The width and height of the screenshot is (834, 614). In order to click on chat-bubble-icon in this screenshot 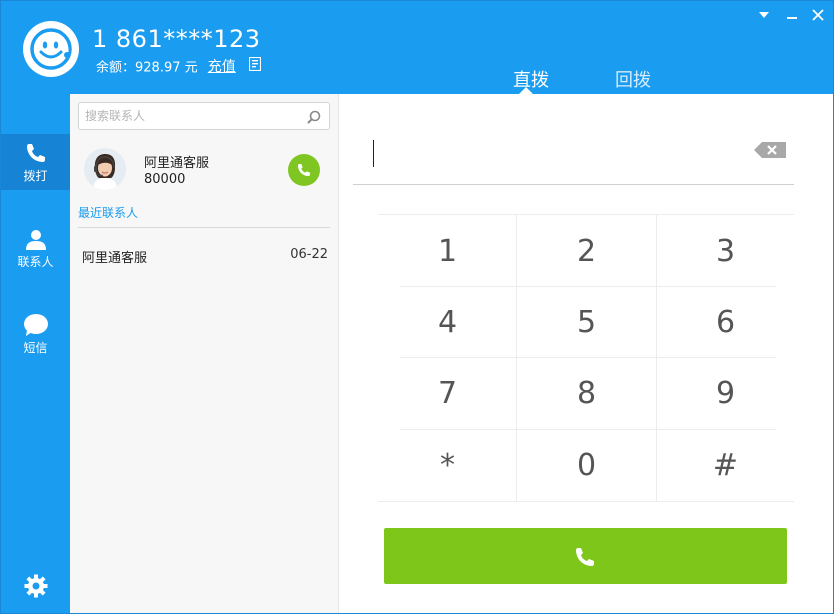, I will do `click(35, 325)`.